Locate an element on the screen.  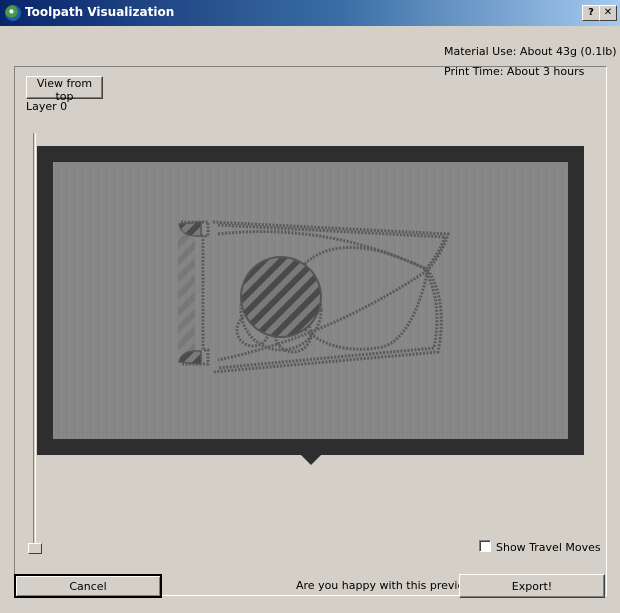
material-use-text: Material Use: About 43g (0.1lb) is located at coordinates (530, 51).